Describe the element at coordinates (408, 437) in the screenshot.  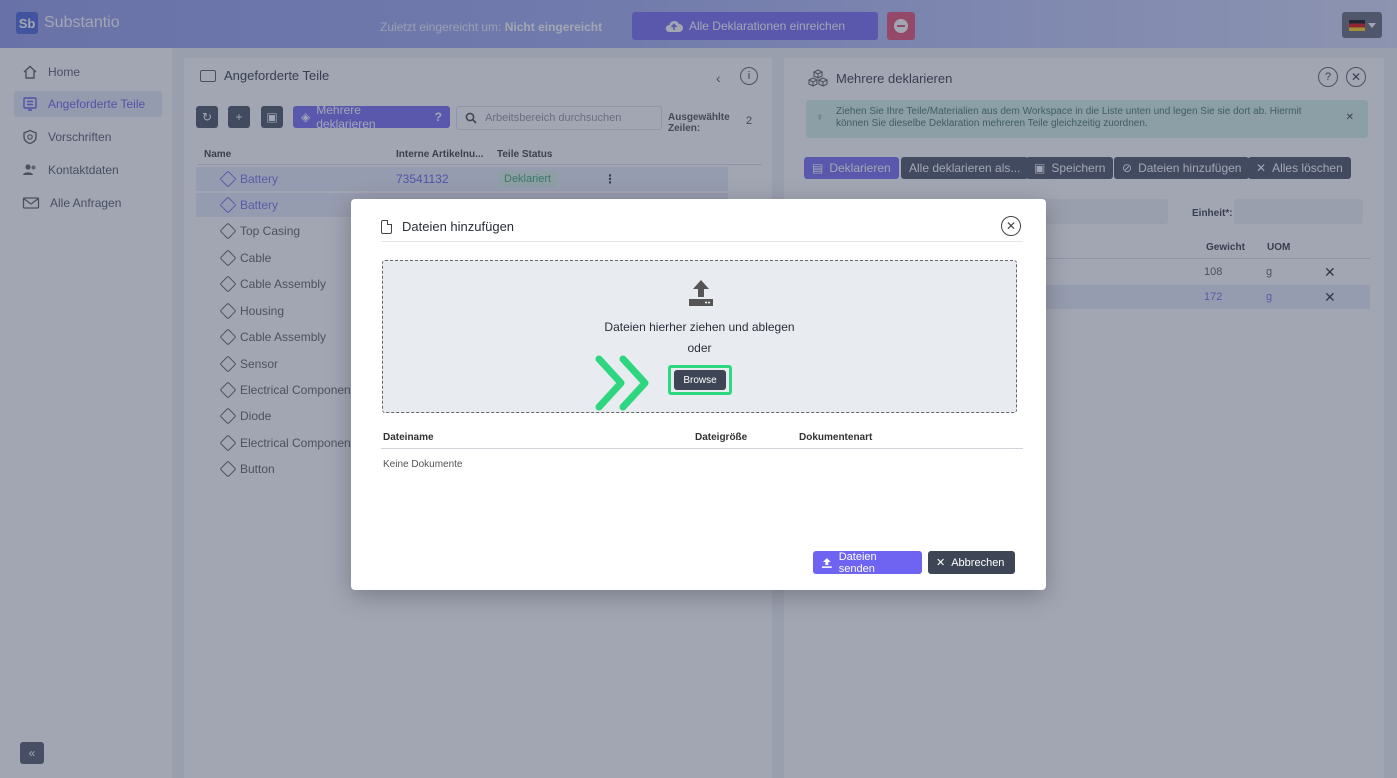
I see `column-header-filename: Dateiname` at that location.